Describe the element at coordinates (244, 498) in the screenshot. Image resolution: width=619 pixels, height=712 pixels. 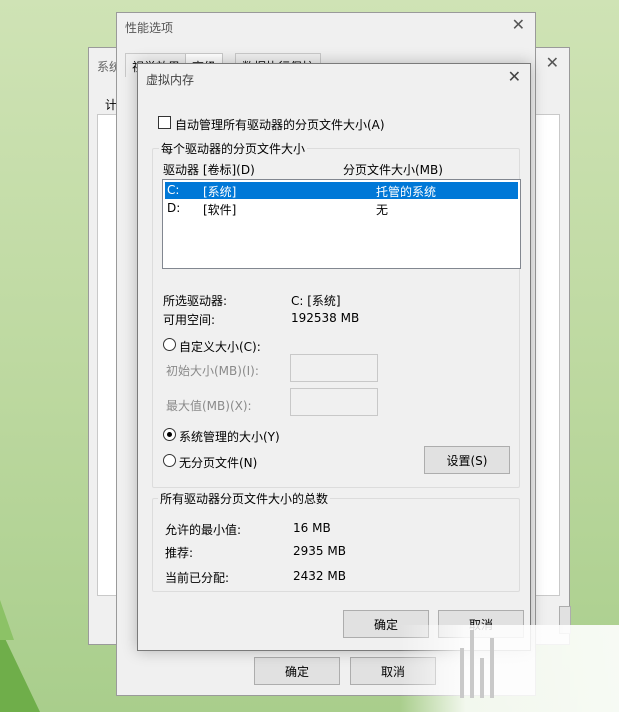
I see `totals-group-title: 所有驱动器分页文件大小的总数` at that location.